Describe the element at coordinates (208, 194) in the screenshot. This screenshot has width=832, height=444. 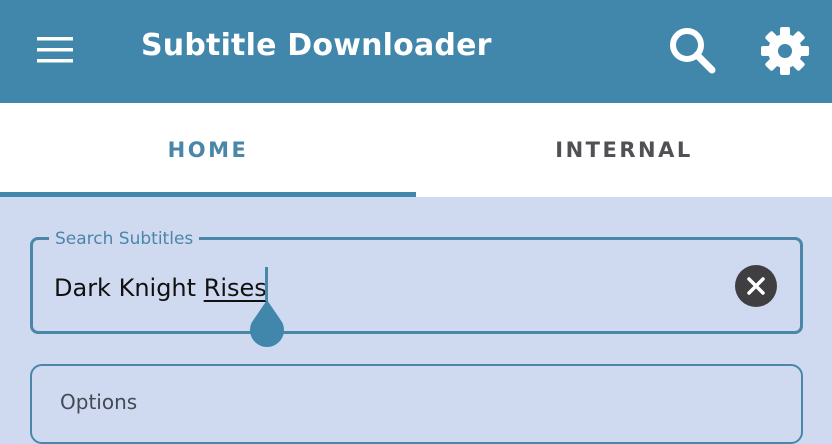
I see `tab-indicator` at that location.